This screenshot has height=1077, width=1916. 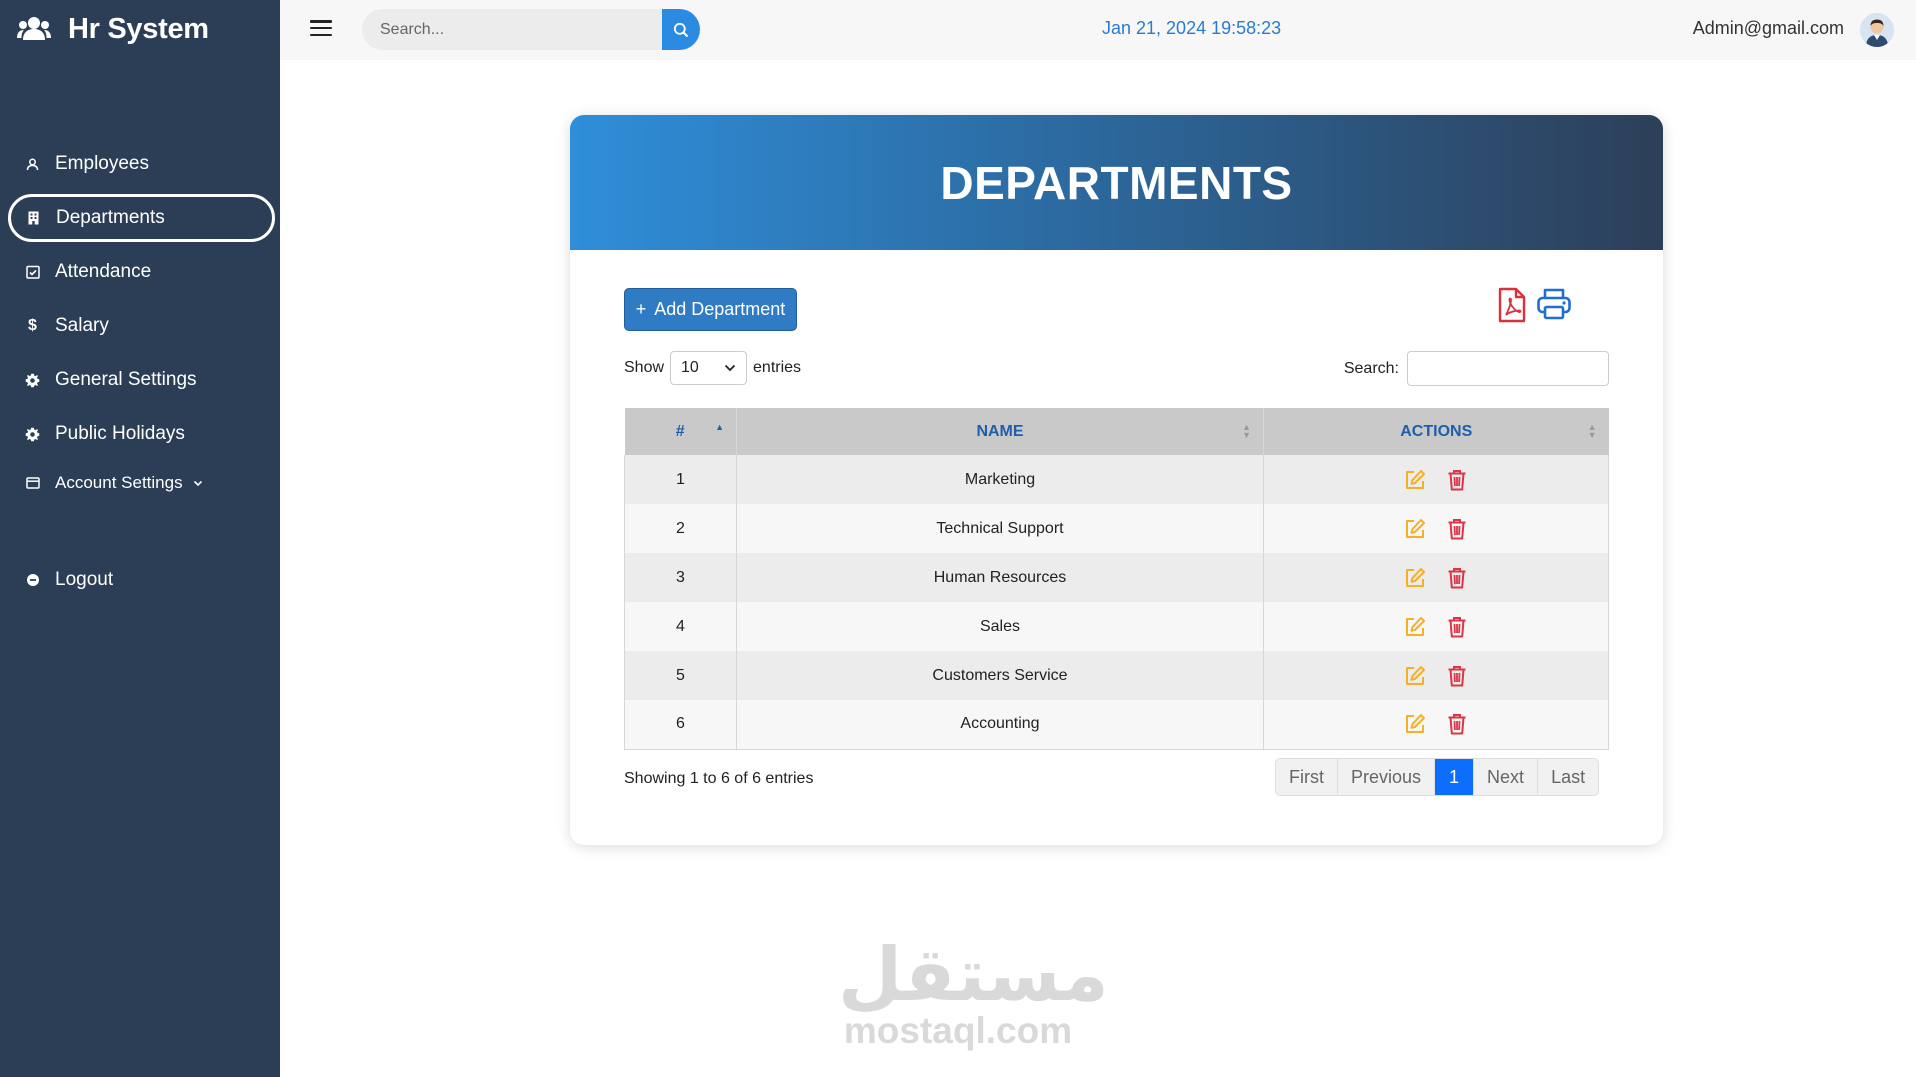 I want to click on sidebar-item-label: Salary, so click(x=82, y=325).